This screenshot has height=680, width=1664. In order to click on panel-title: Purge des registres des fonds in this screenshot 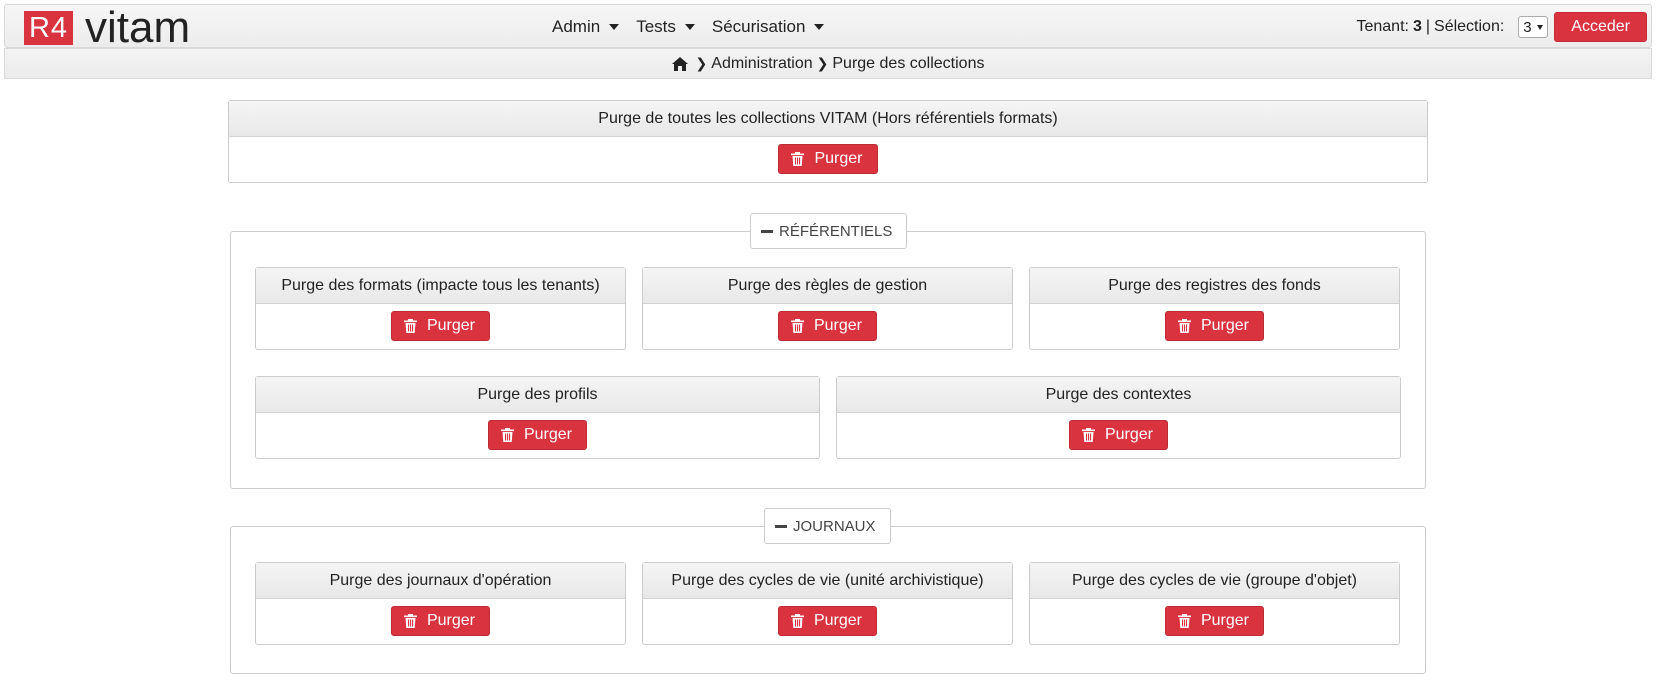, I will do `click(1214, 286)`.